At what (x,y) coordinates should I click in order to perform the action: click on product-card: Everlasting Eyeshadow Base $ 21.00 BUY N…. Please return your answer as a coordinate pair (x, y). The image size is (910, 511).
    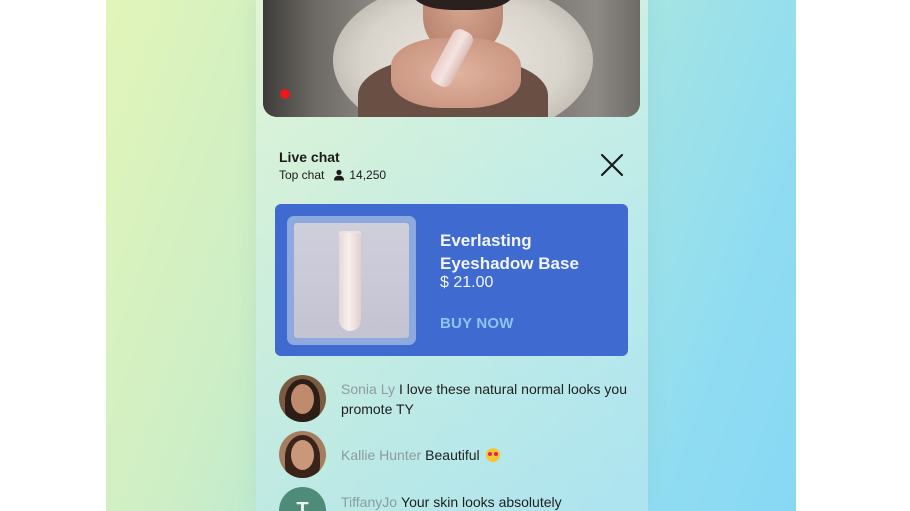
    Looking at the image, I should click on (451, 280).